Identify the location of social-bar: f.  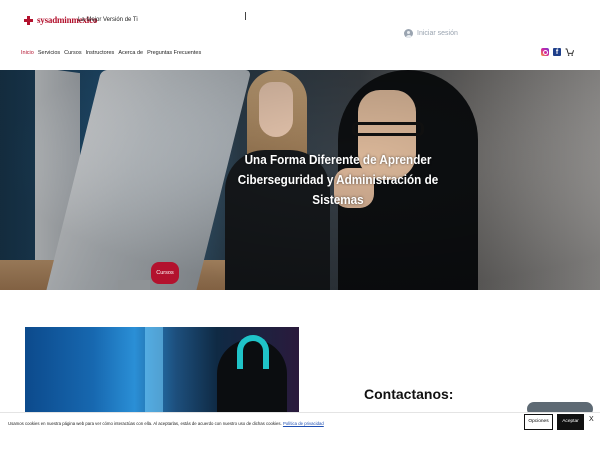
(557, 52).